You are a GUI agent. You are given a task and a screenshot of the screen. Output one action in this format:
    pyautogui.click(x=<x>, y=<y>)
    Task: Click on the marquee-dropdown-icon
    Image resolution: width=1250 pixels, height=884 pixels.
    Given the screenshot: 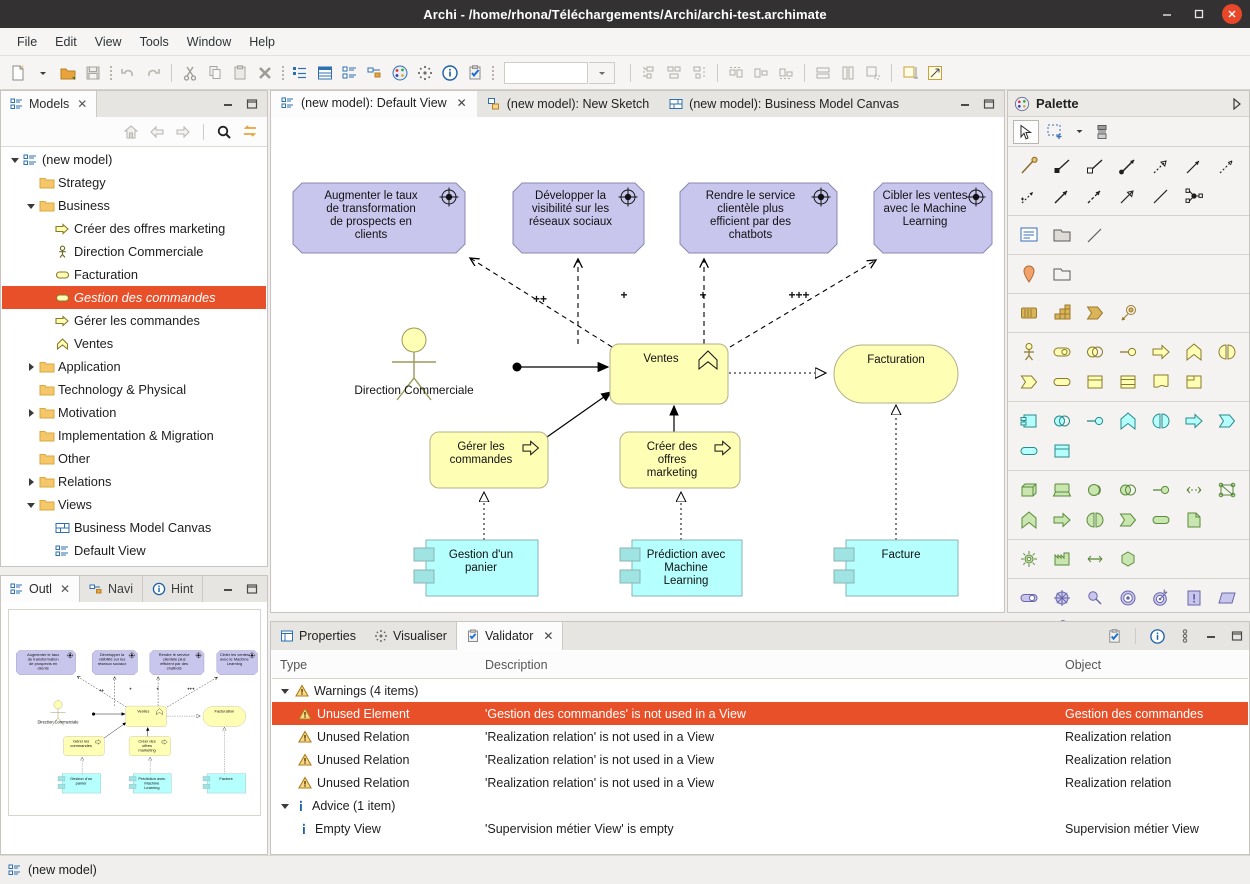 What is the action you would take?
    pyautogui.click(x=1079, y=132)
    